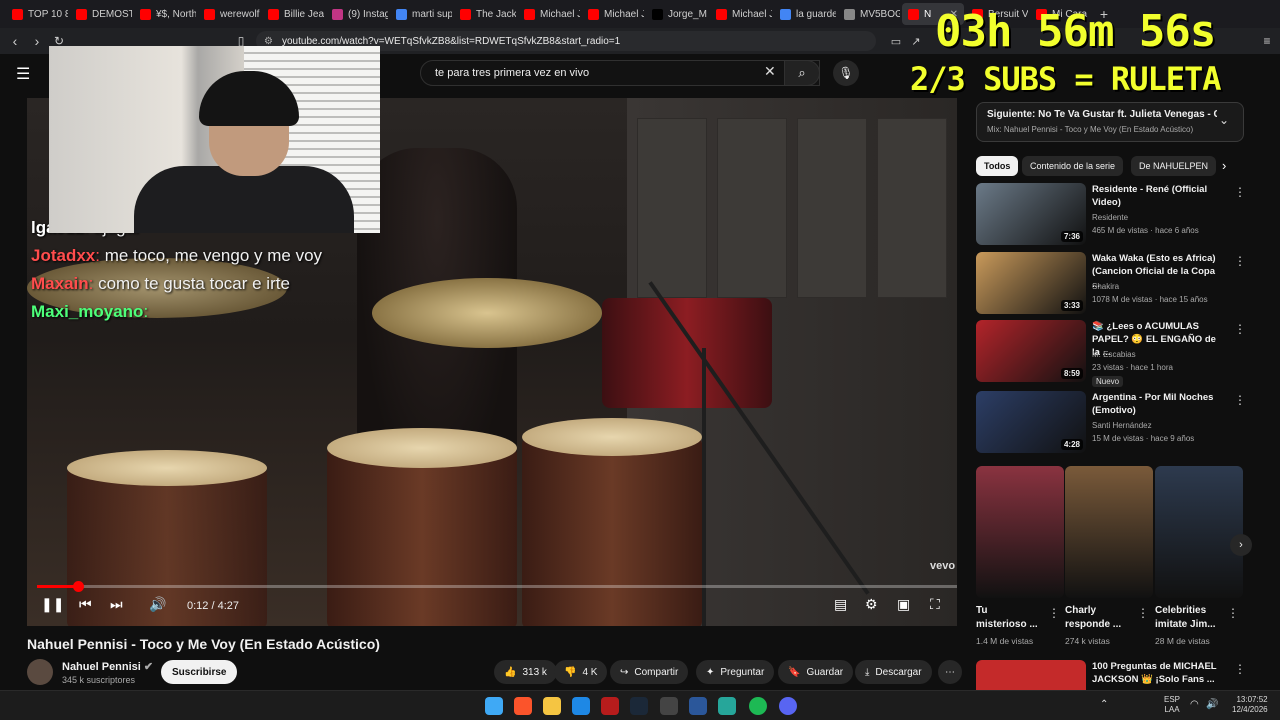 This screenshot has width=1280, height=720. Describe the element at coordinates (893, 672) in the screenshot. I see `download-button: ⤓ Descargar` at that location.